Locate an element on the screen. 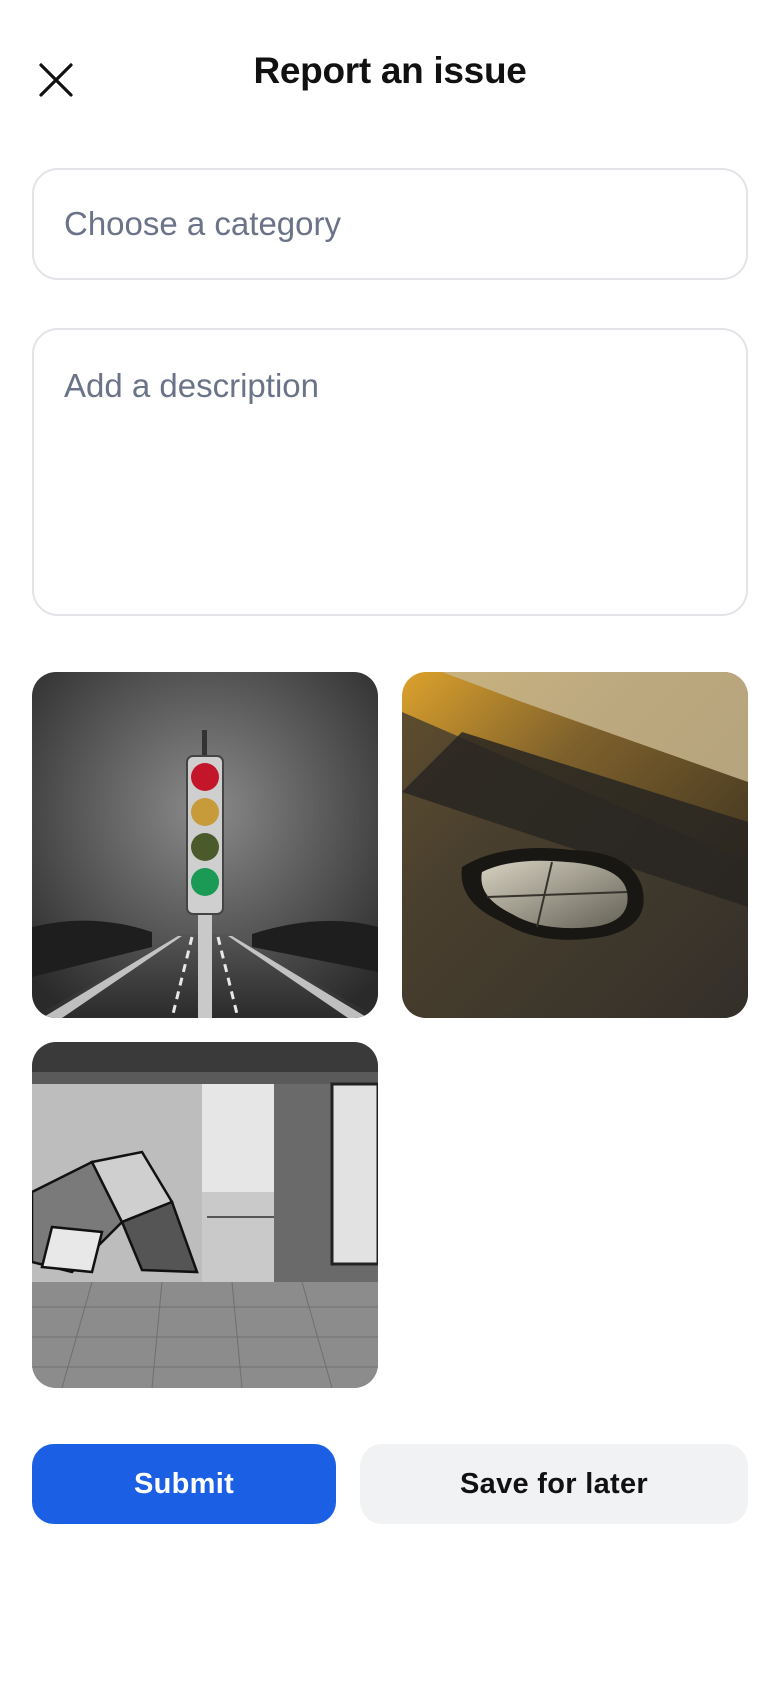  page-title: Report an issue is located at coordinates (390, 70).